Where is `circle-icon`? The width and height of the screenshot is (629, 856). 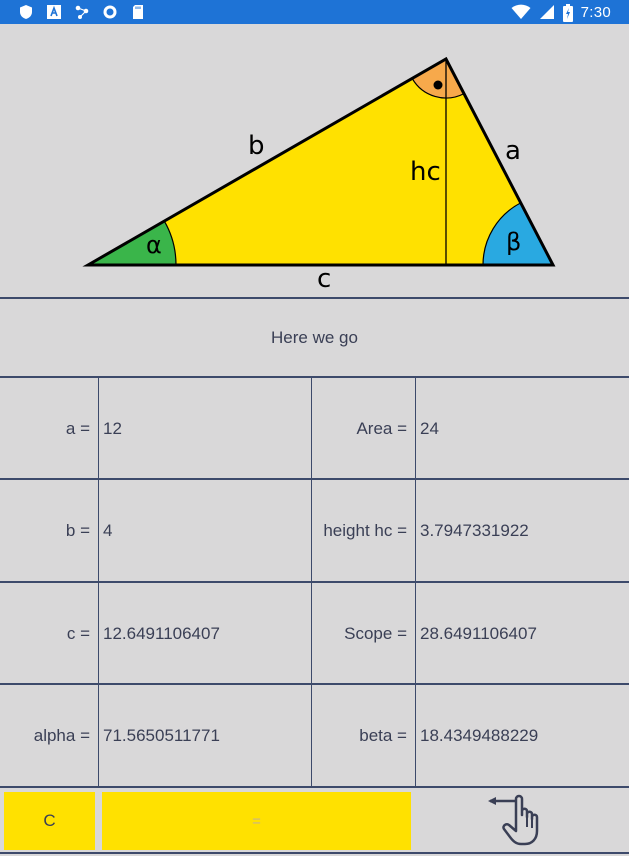
circle-icon is located at coordinates (110, 12).